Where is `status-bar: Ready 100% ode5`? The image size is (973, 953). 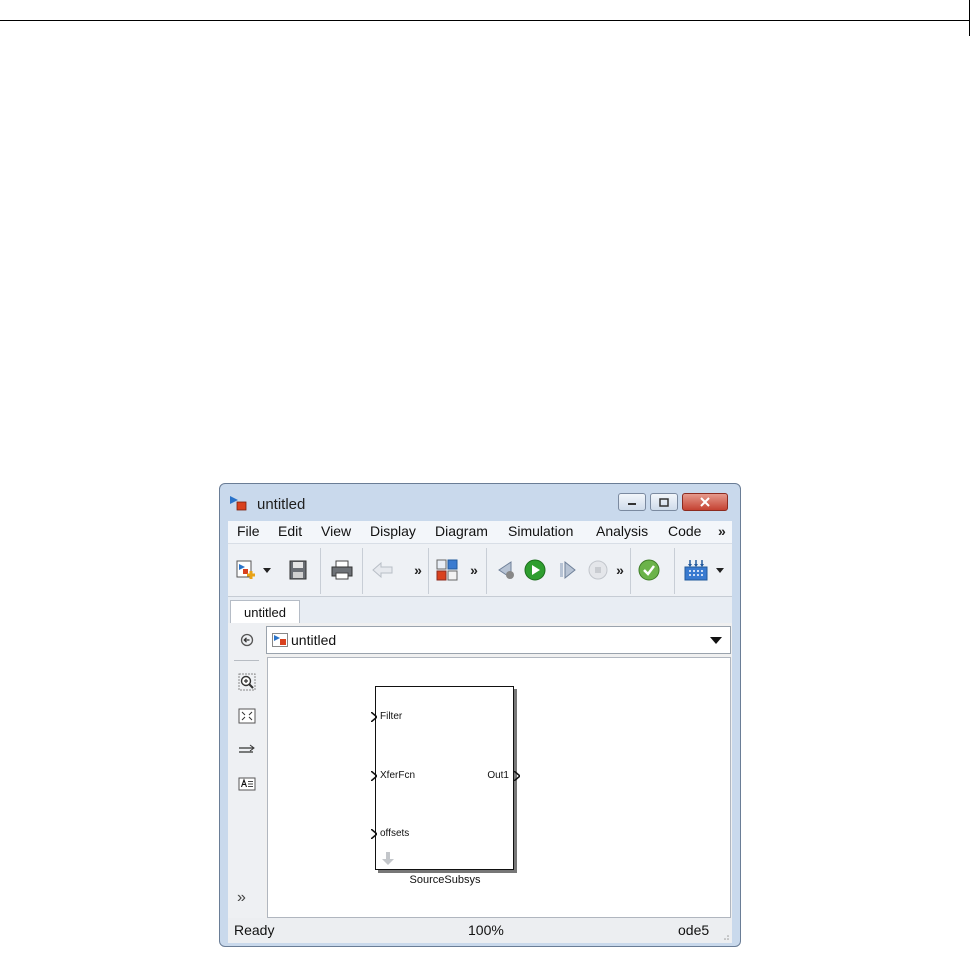 status-bar: Ready 100% ode5 is located at coordinates (480, 930).